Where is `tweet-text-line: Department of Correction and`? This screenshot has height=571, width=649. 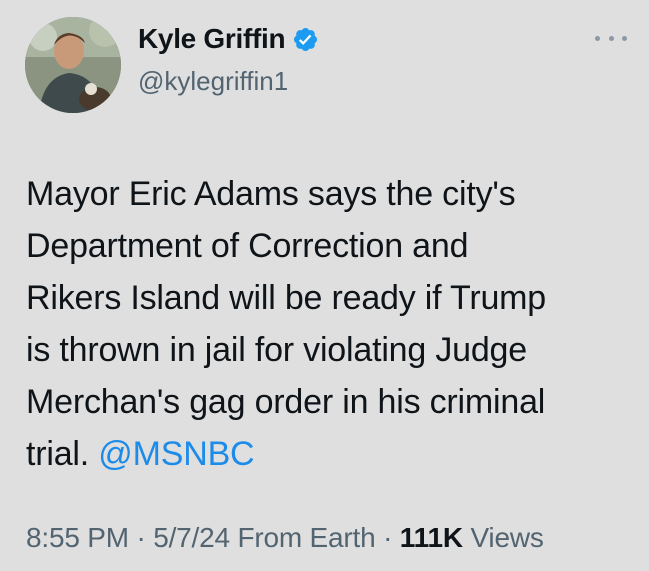
tweet-text-line: Department of Correction and is located at coordinates (247, 246).